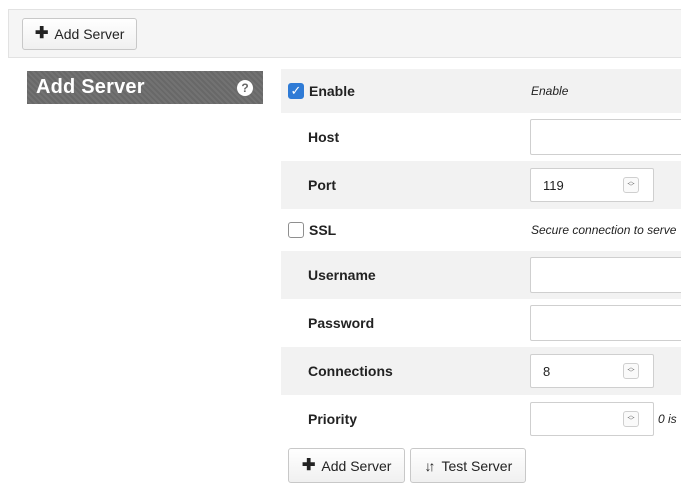 The width and height of the screenshot is (681, 503). I want to click on panel-header: Add Server ?, so click(145, 87).